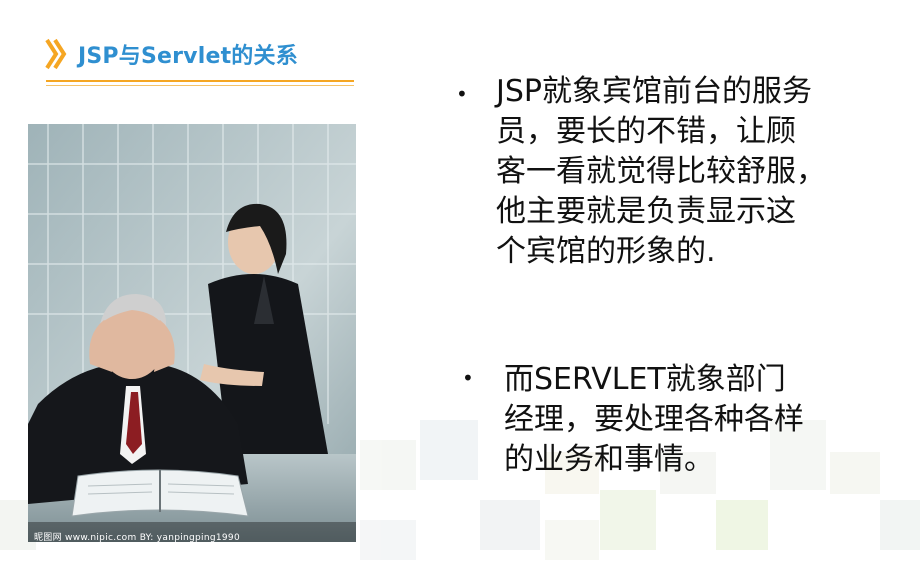  Describe the element at coordinates (56, 54) in the screenshot. I see `double-chevron-right-icon` at that location.